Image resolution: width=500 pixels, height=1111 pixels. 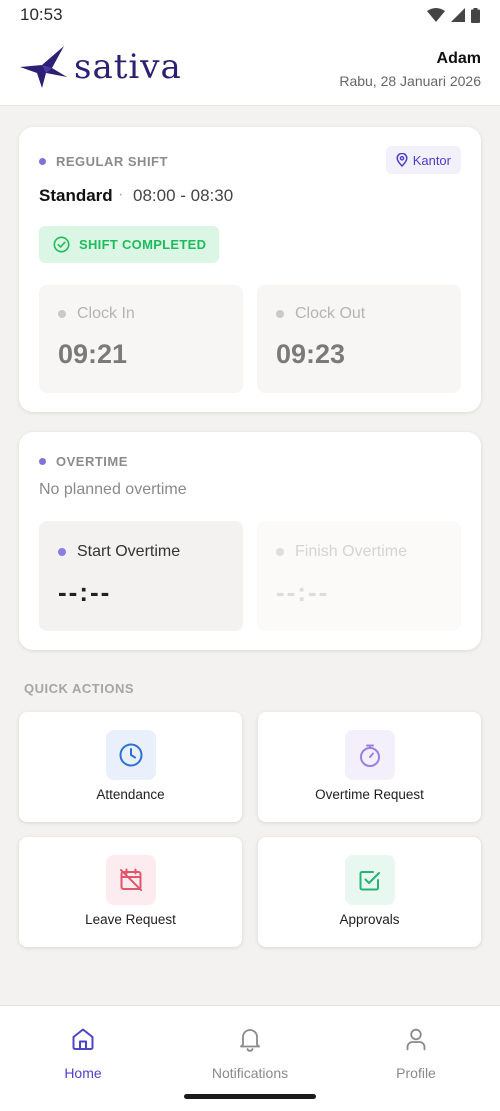 I want to click on logo: sativa, so click(x=101, y=67).